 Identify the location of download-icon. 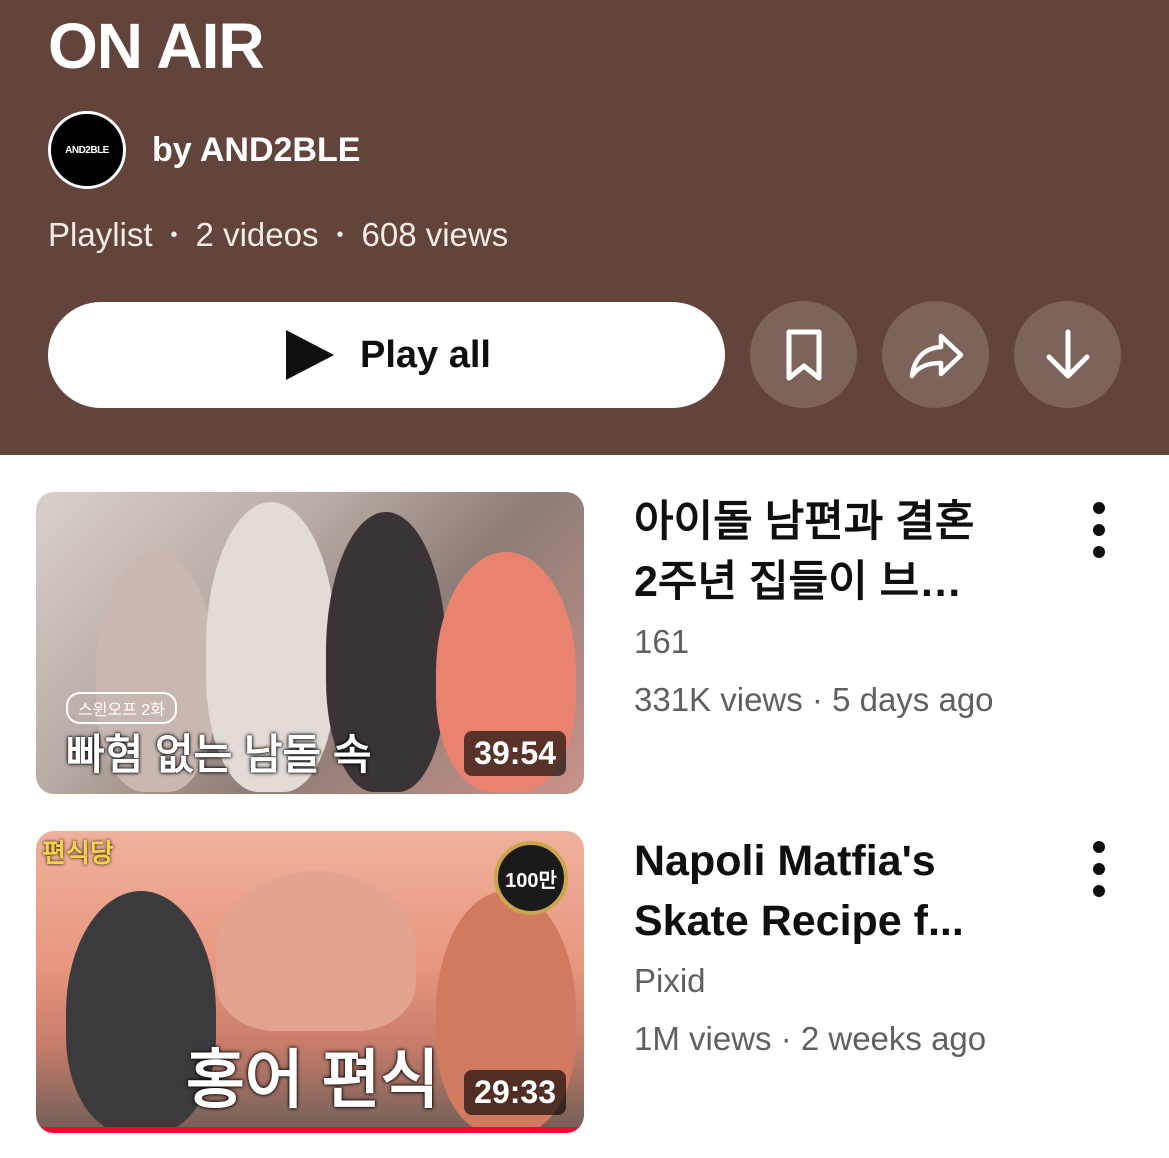
(1067, 353).